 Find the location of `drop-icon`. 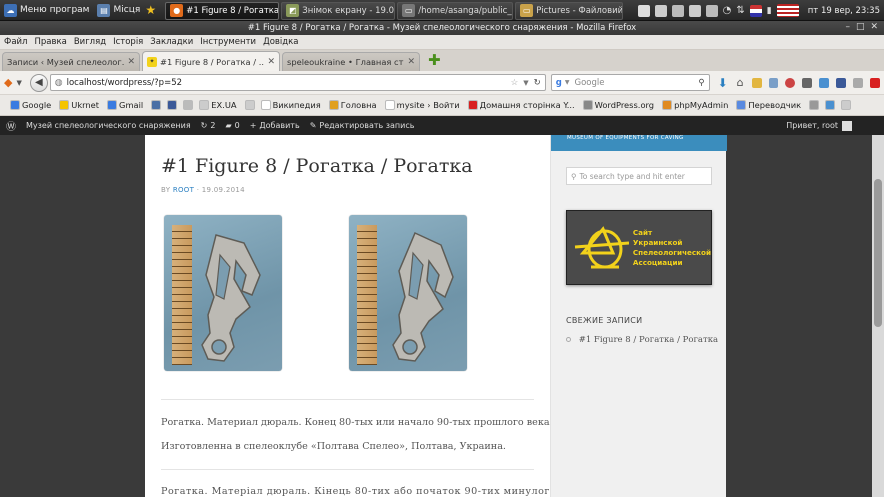

drop-icon is located at coordinates (830, 105).